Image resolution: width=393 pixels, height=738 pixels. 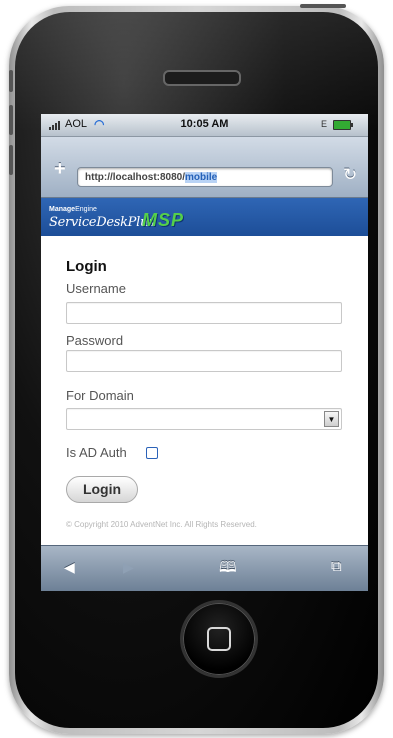 I want to click on chevron-down-icon: ▼, so click(x=331, y=419).